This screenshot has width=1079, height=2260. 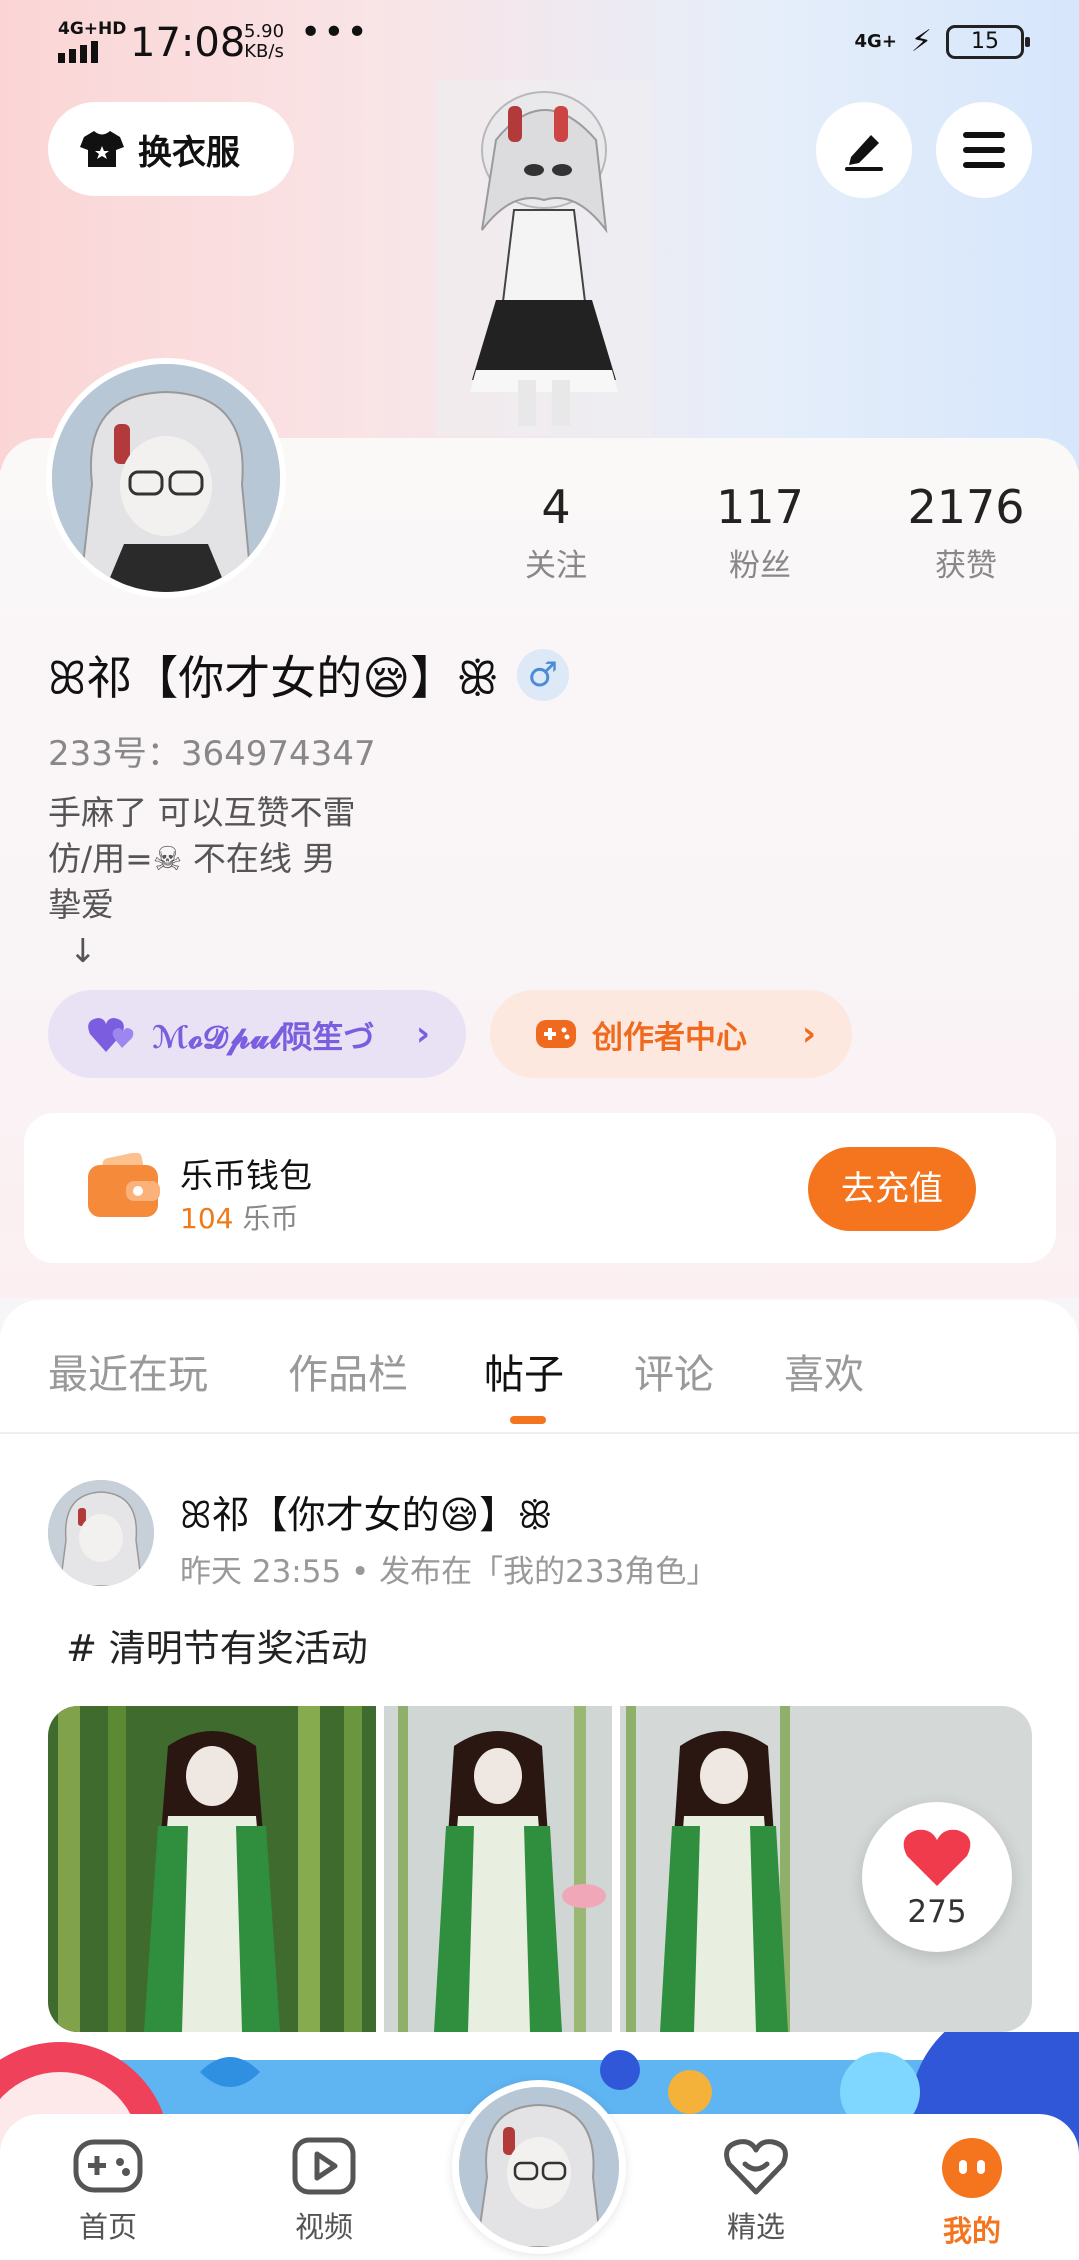 I want to click on stat-following: 4 关注, so click(x=556, y=532).